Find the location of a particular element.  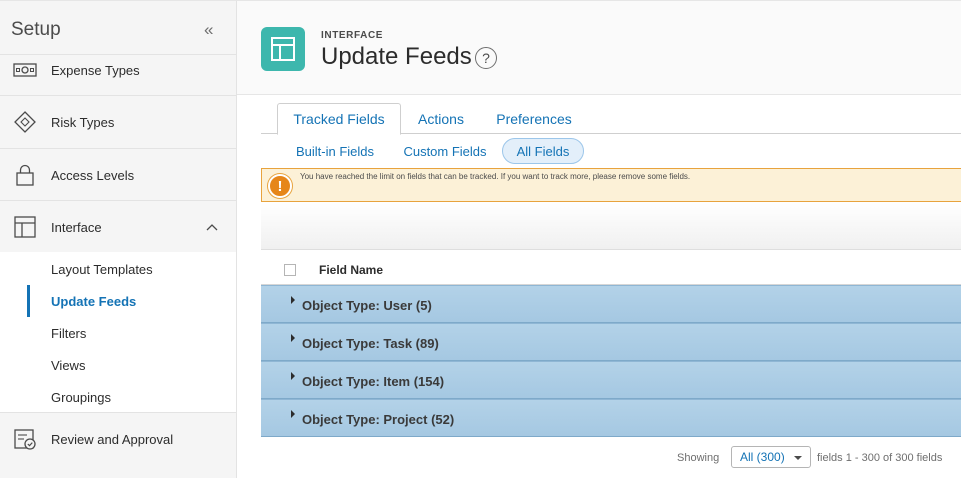

layout-app-icon is located at coordinates (283, 49).